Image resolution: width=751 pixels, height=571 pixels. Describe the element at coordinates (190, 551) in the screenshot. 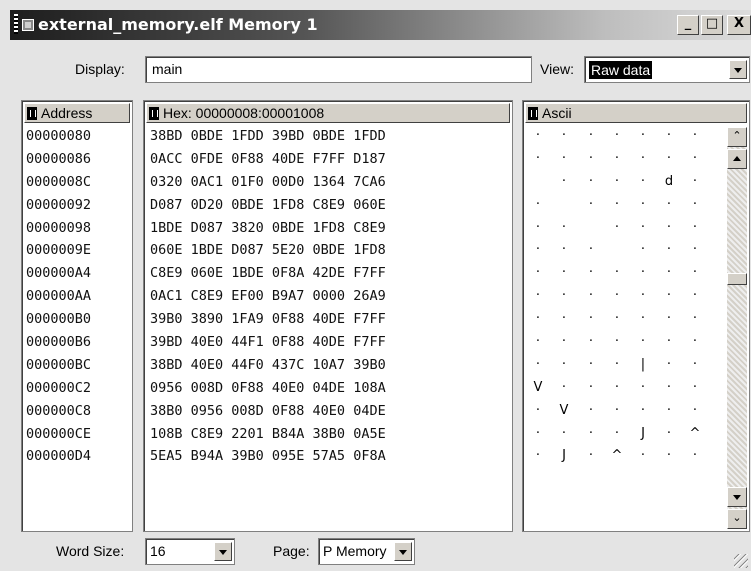

I see `word-size-select: 16` at that location.